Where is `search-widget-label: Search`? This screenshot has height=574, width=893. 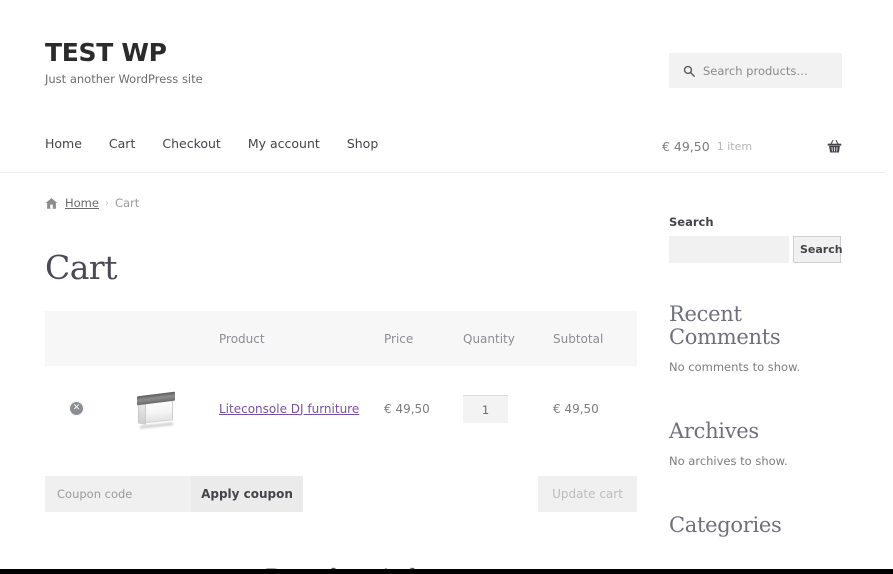
search-widget-label: Search is located at coordinates (691, 222).